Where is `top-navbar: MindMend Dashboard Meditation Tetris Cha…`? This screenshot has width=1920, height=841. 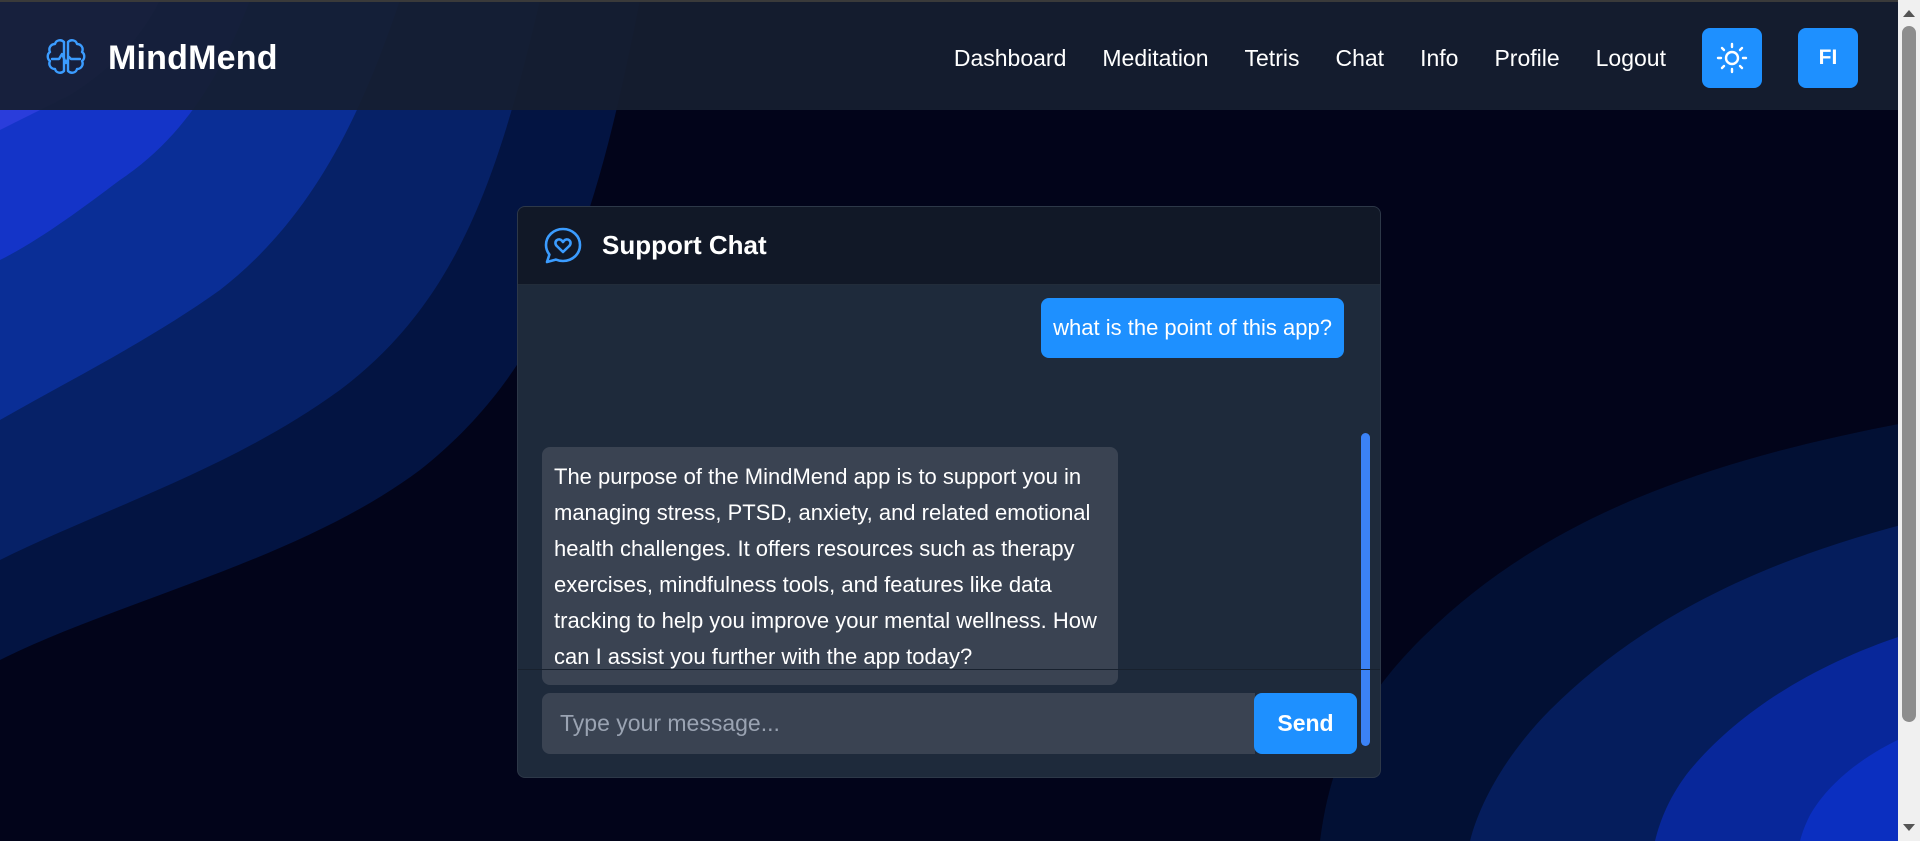 top-navbar: MindMend Dashboard Meditation Tetris Cha… is located at coordinates (949, 55).